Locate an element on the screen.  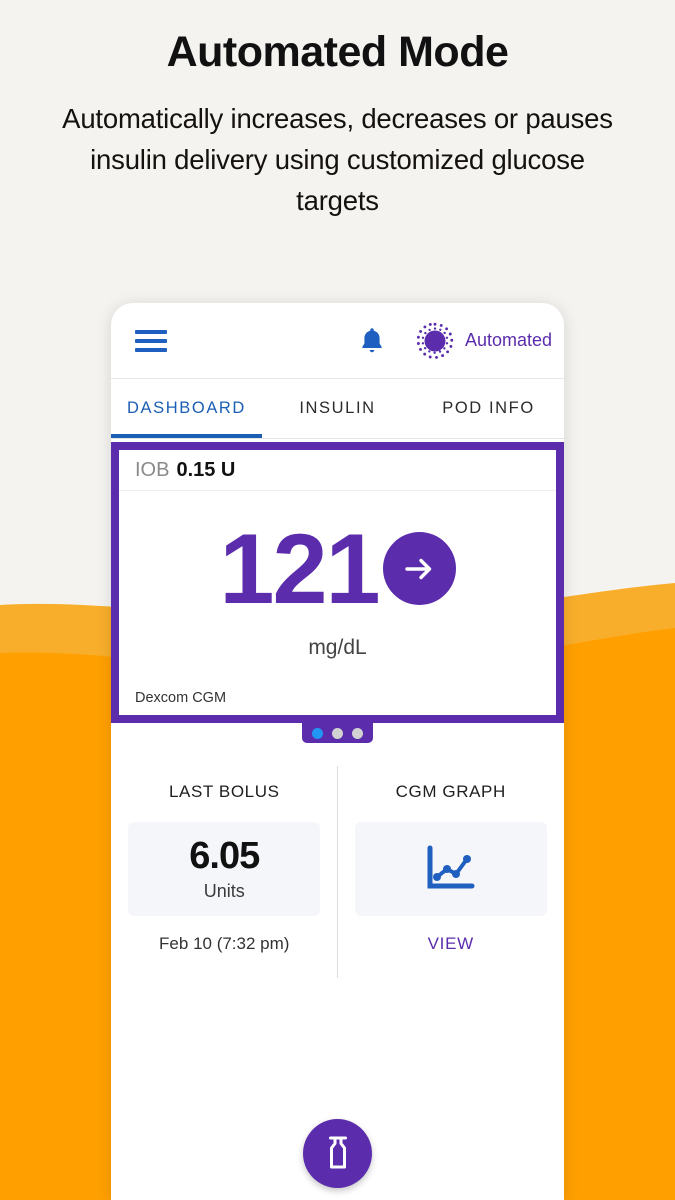
iob-label: IOB is located at coordinates (152, 469).